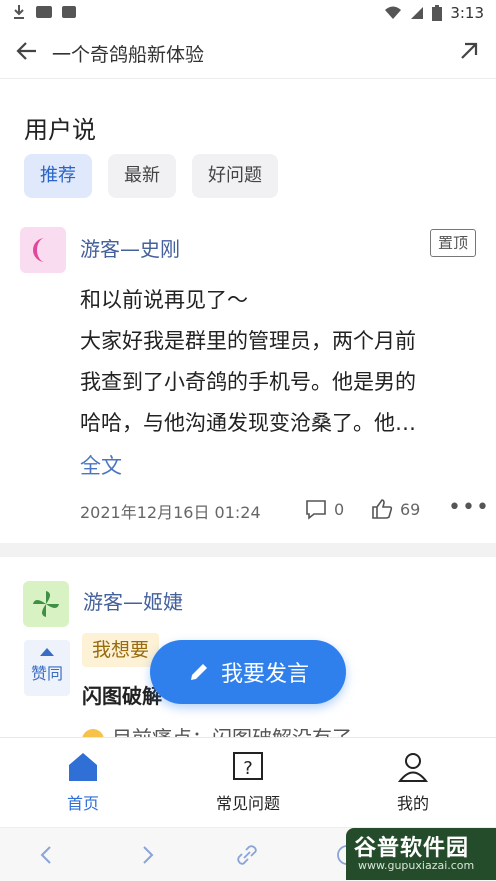  I want to click on post-message-label: 我要发言, so click(264, 674).